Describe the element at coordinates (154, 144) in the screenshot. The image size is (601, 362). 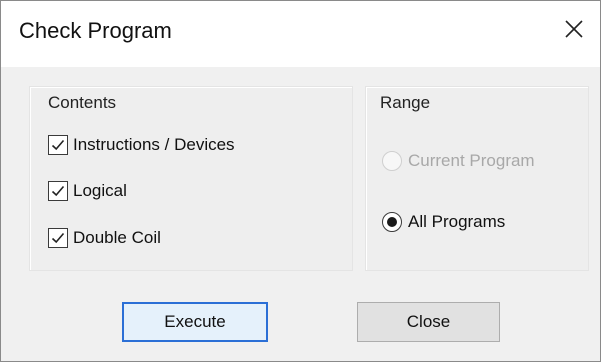
I see `checkbox-label: Instructions / Devices` at that location.